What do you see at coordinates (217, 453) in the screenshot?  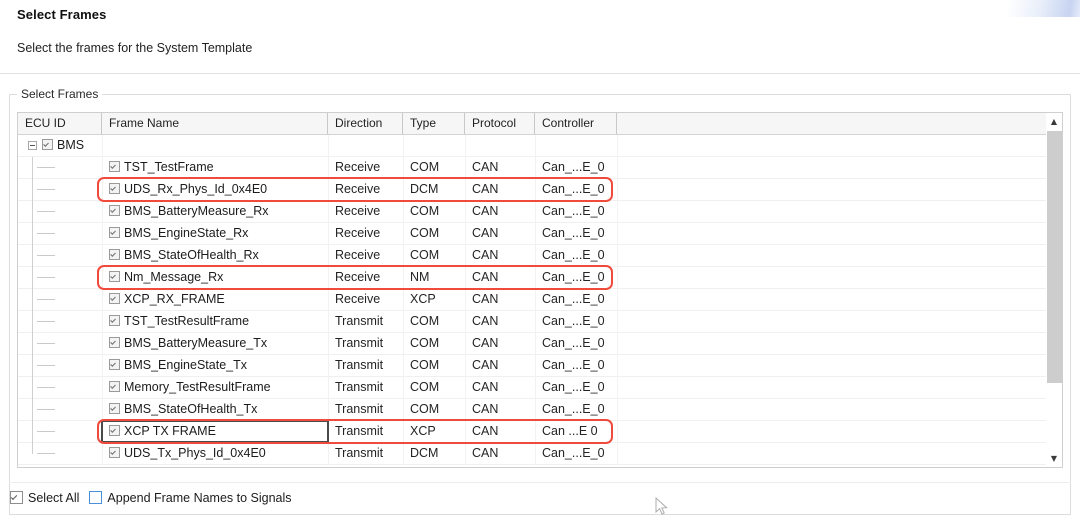 I see `frame-name-cell: UDS_Tx_Phys_Id_0x4E0` at bounding box center [217, 453].